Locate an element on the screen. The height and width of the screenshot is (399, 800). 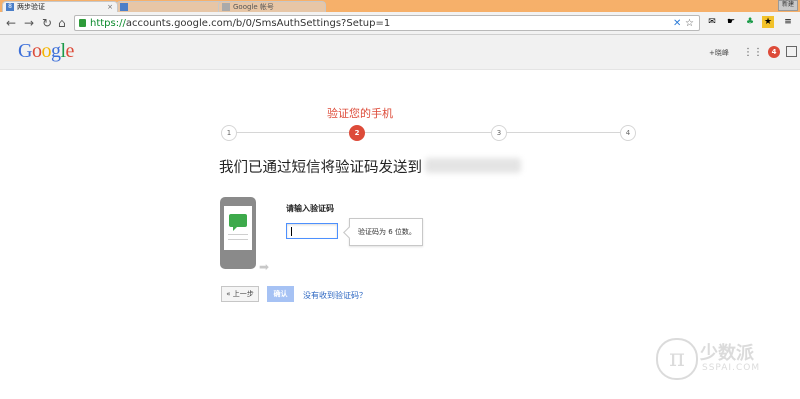
tab-inactive is located at coordinates (170, 6).